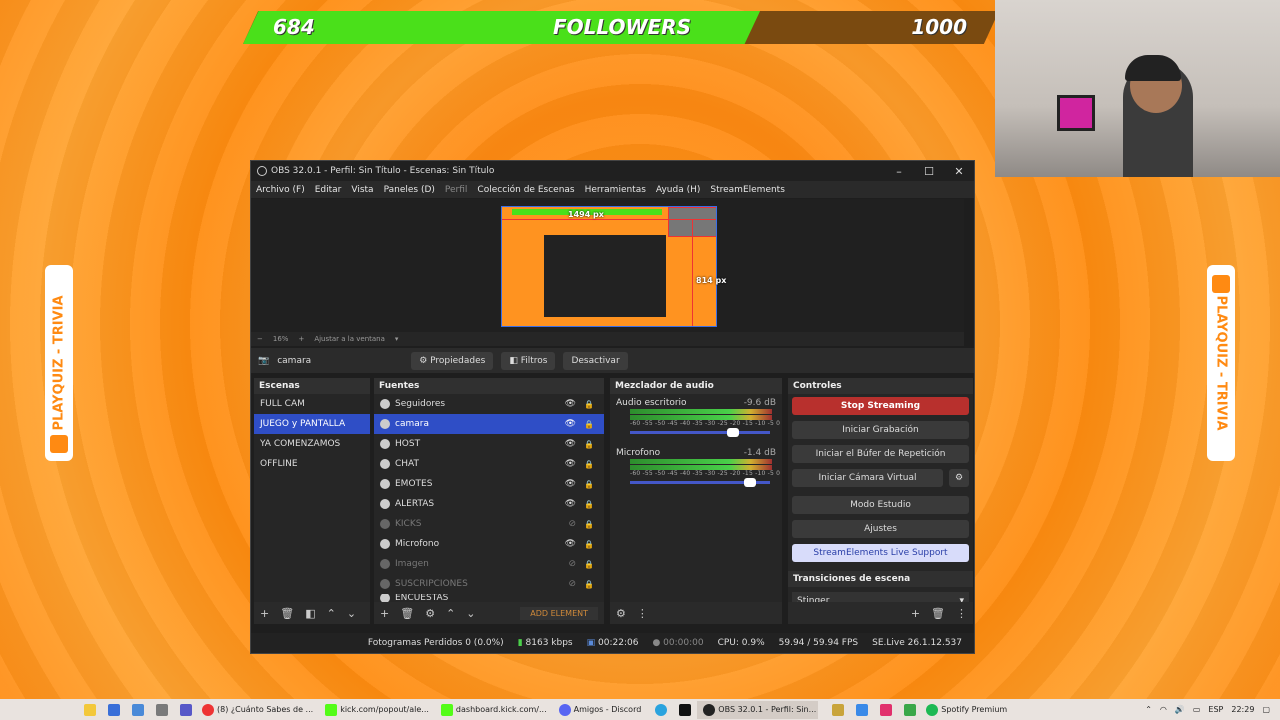 Image resolution: width=1280 pixels, height=720 pixels. What do you see at coordinates (312, 444) in the screenshot?
I see `scene-item: YA COMENZAMOS` at bounding box center [312, 444].